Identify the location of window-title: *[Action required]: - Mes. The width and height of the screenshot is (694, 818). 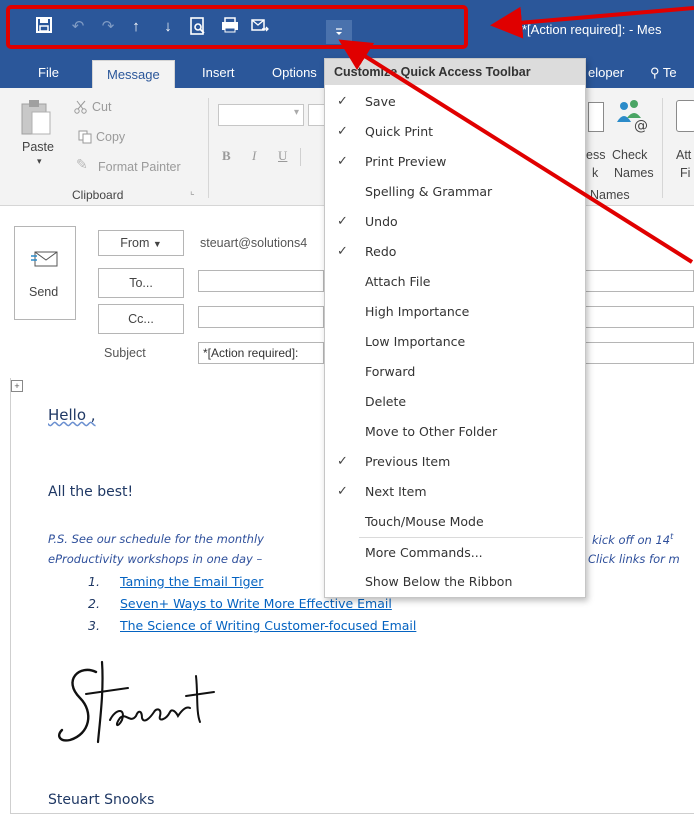
(592, 29).